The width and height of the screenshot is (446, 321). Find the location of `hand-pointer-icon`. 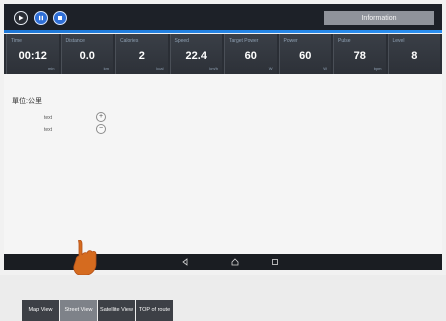

hand-pointer-icon is located at coordinates (85, 257).